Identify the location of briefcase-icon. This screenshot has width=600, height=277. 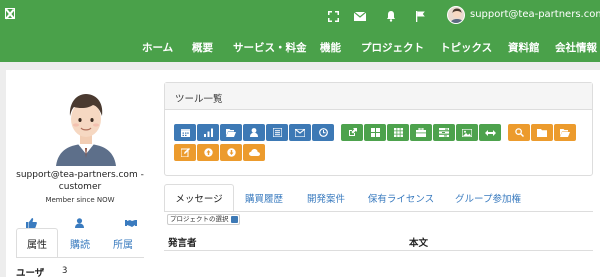
(421, 132).